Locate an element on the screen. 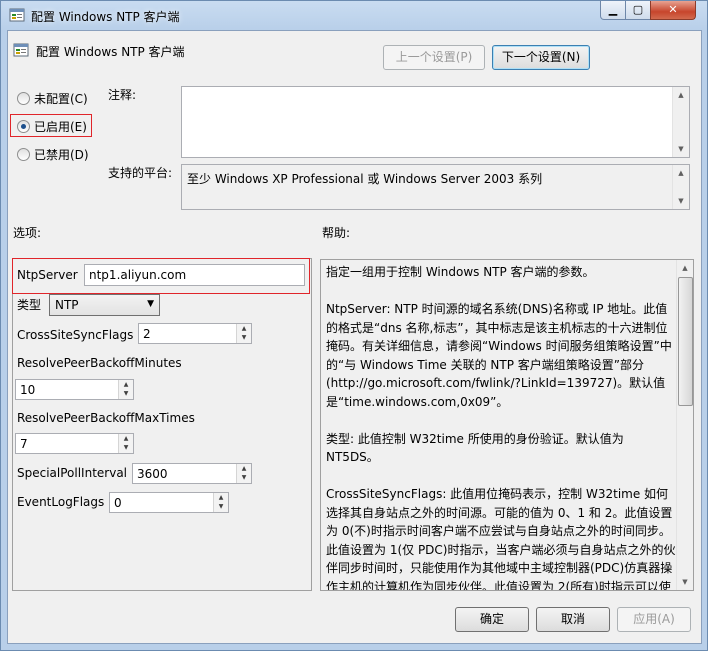  eventlogflags-value: 0 is located at coordinates (118, 503).